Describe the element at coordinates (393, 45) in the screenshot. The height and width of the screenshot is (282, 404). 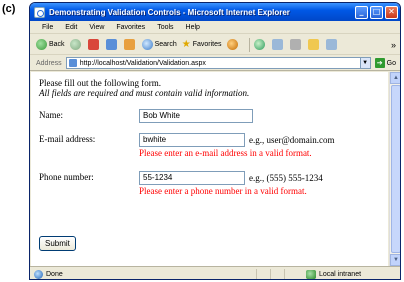
I see `toolbar-overflow-chevron: »` at that location.